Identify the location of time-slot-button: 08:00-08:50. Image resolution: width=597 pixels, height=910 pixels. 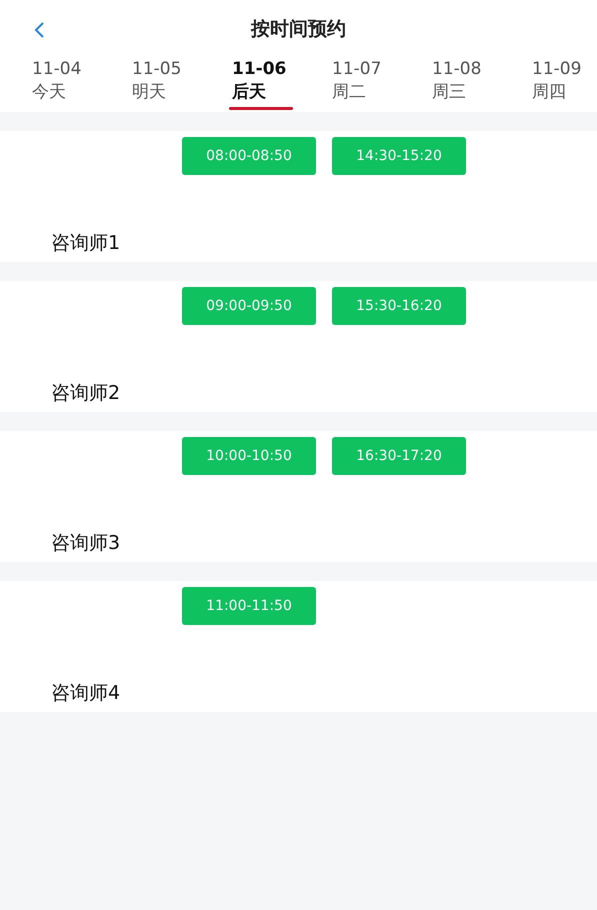
(249, 156).